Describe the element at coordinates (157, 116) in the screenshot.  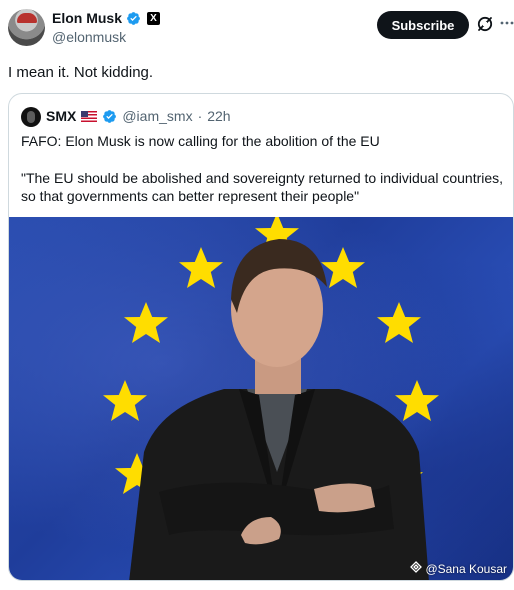
I see `quote-author-handle: @iam_smx` at that location.